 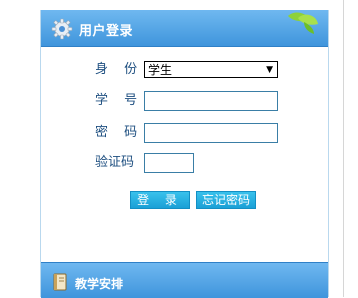 I want to click on forgot-password-button: 忘记密码, so click(x=226, y=200).